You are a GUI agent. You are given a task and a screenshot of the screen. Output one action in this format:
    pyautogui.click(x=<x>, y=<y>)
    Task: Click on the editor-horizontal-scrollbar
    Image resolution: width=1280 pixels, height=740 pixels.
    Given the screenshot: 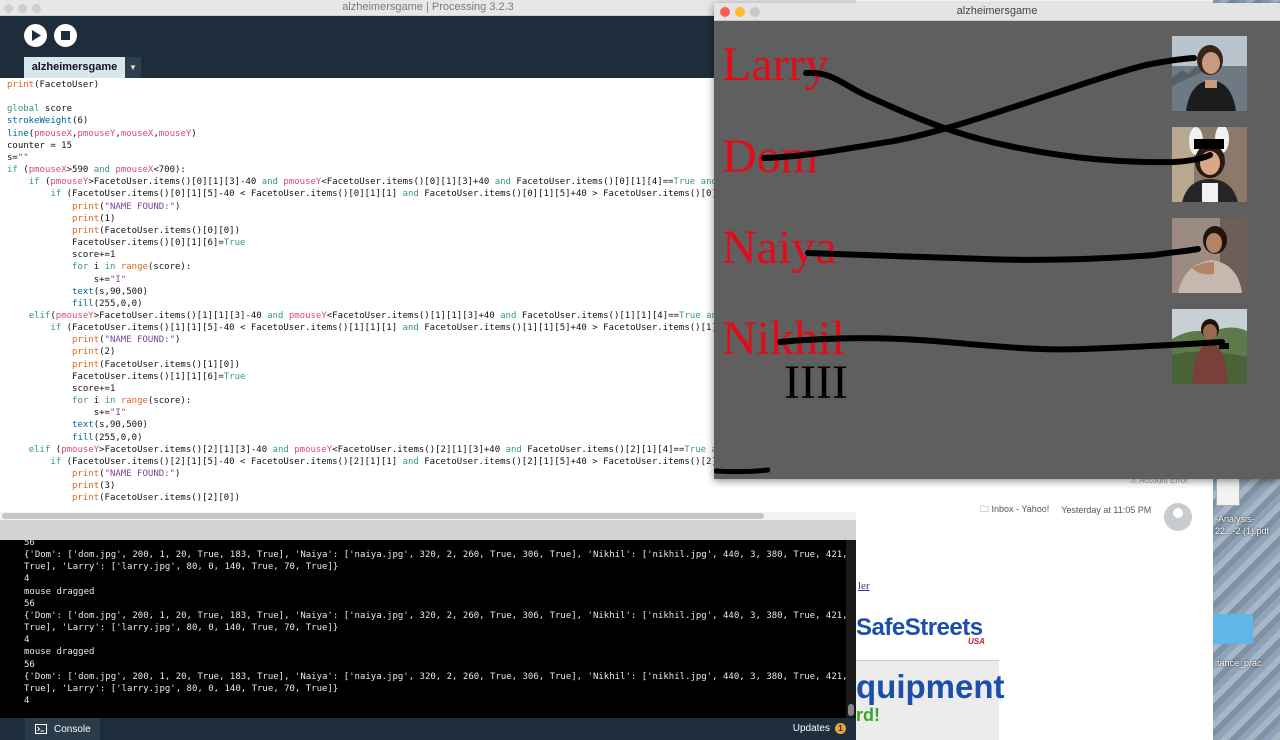 What is the action you would take?
    pyautogui.click(x=428, y=516)
    